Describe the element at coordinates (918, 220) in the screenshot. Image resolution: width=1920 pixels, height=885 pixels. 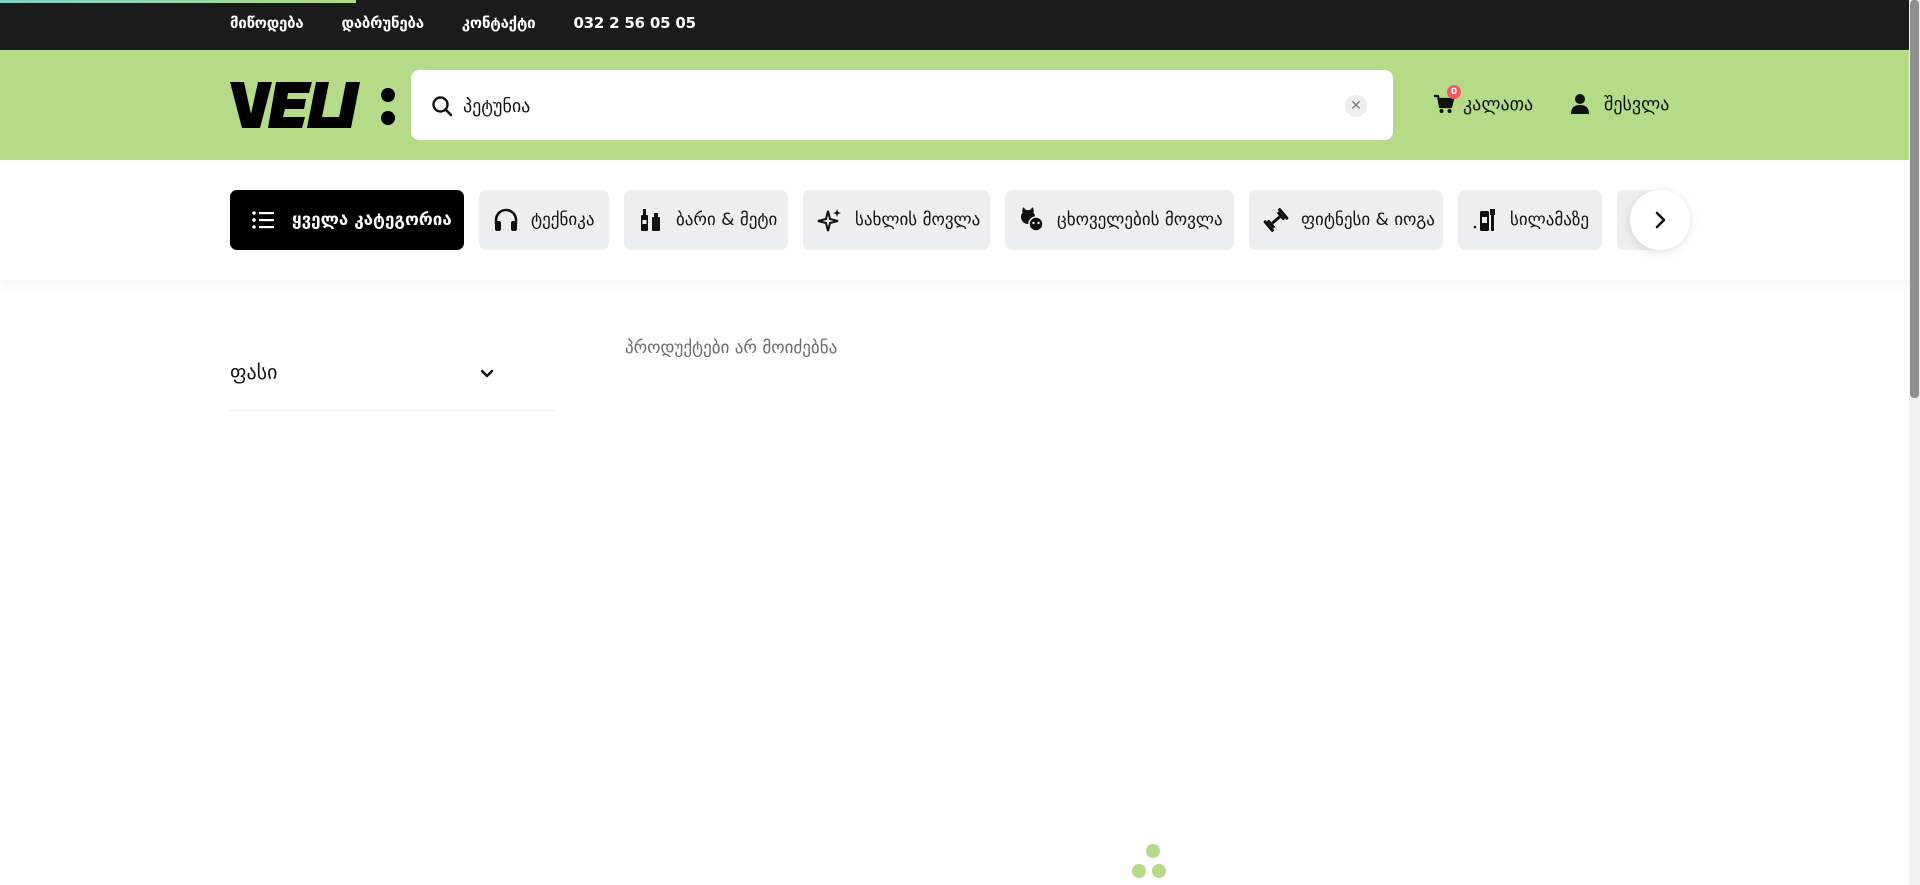
I see `category-label: სახლის მოვლა` at that location.